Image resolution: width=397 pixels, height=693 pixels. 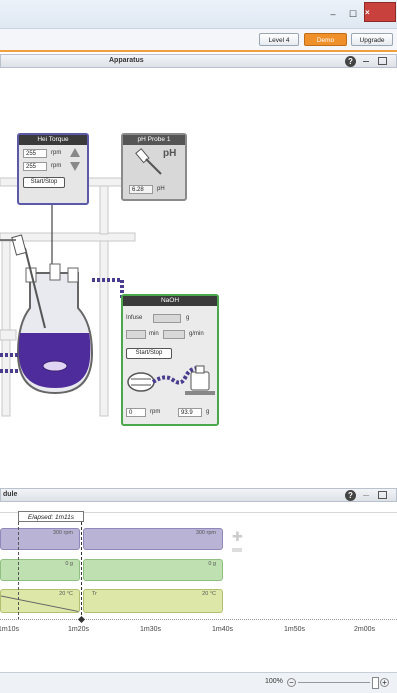 I want to click on naoh-start-stop-button: Start/Stop, so click(x=149, y=353).